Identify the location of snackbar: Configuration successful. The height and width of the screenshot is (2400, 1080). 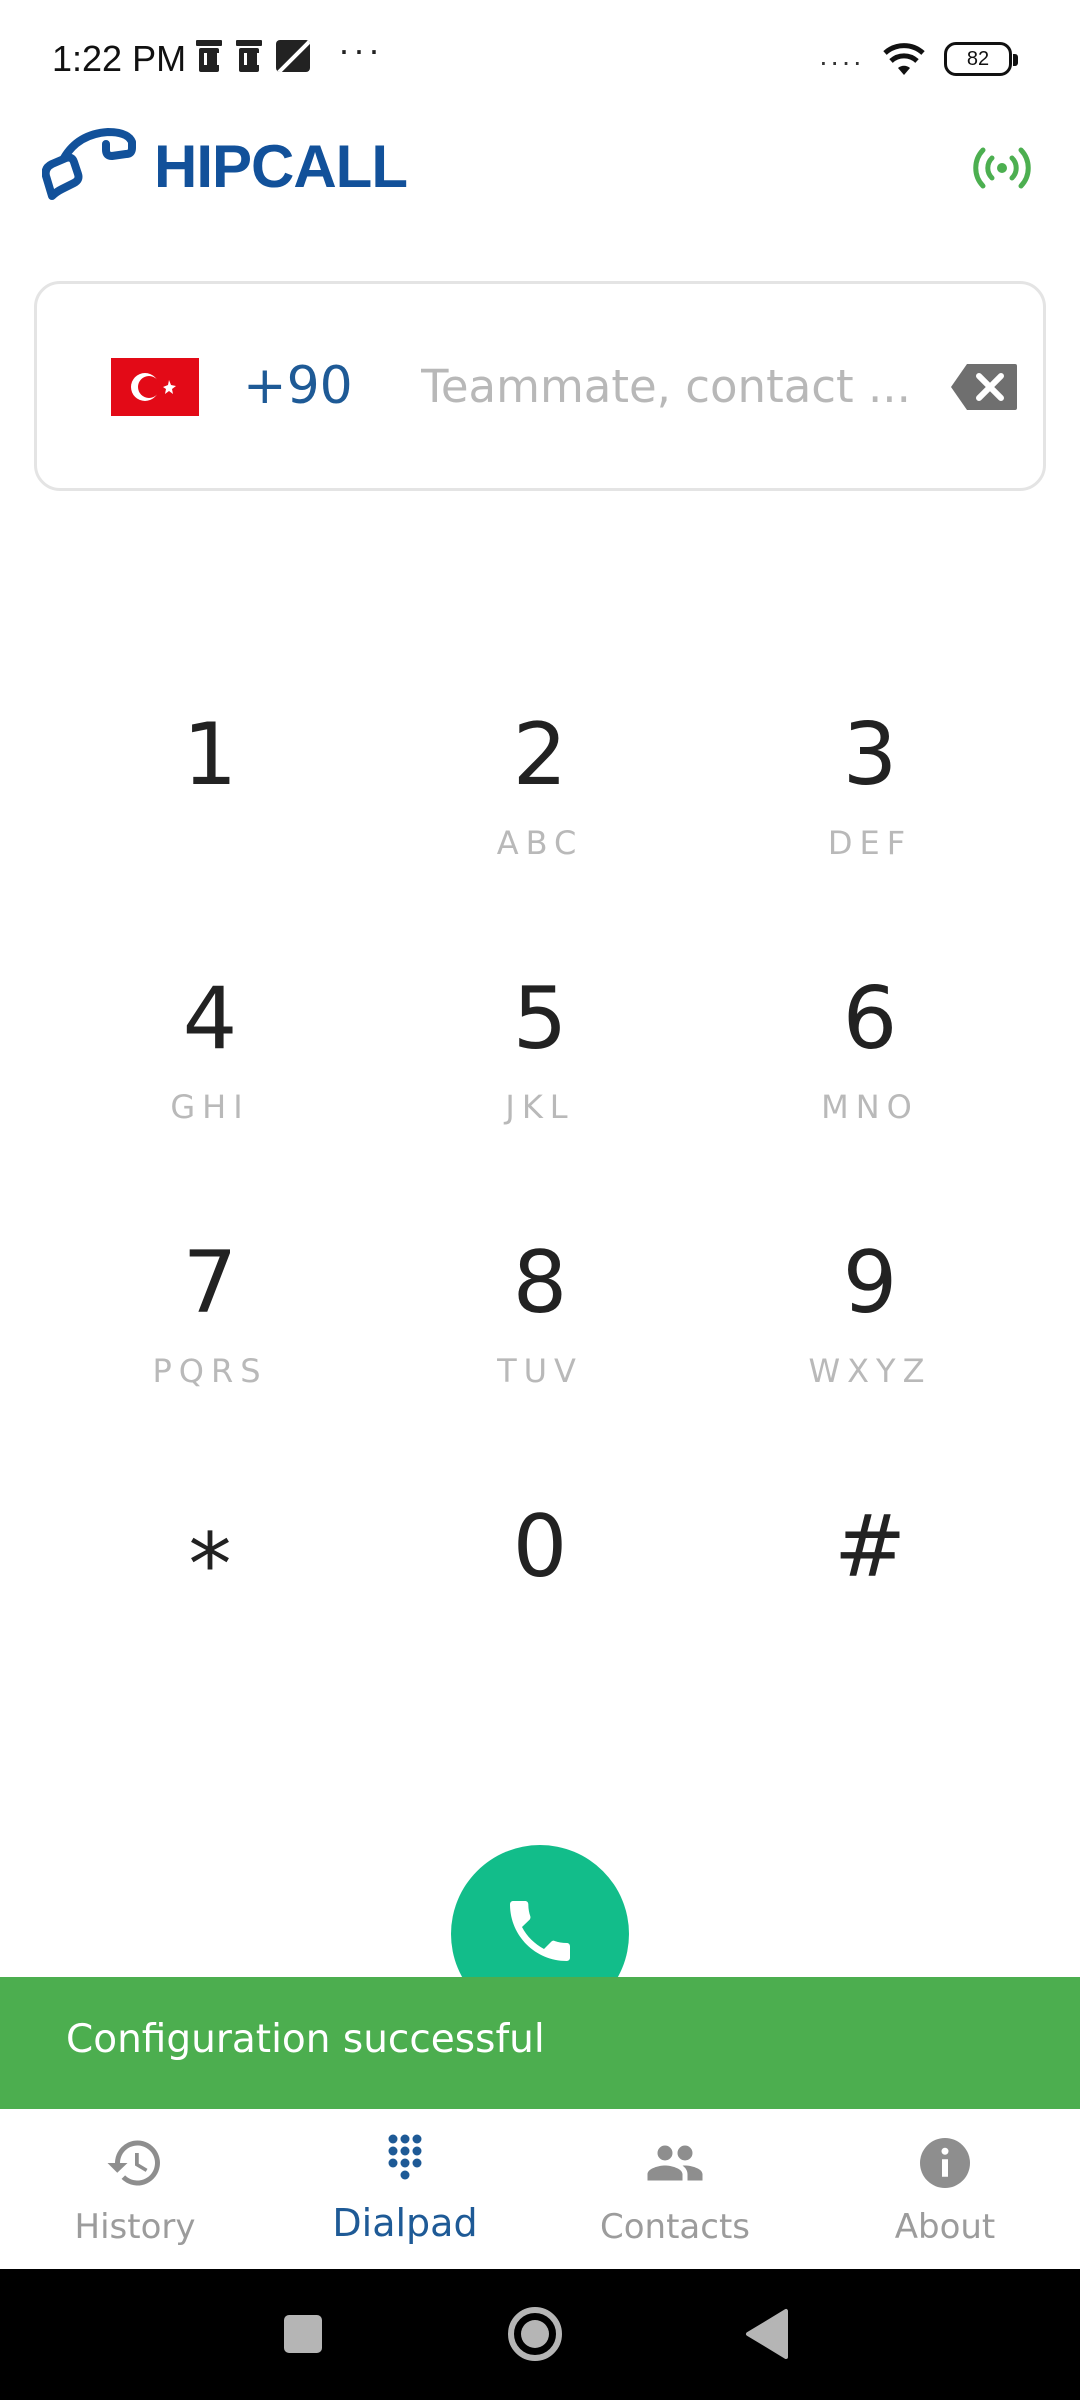
(540, 2043).